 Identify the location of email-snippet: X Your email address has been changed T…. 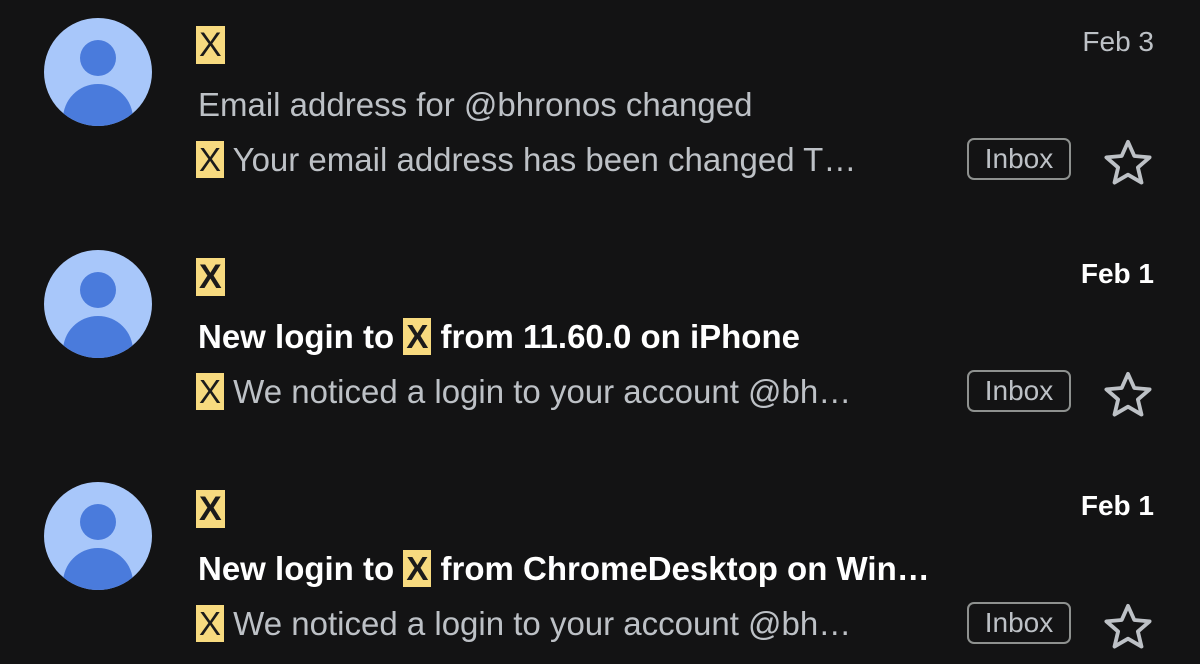
(581, 160).